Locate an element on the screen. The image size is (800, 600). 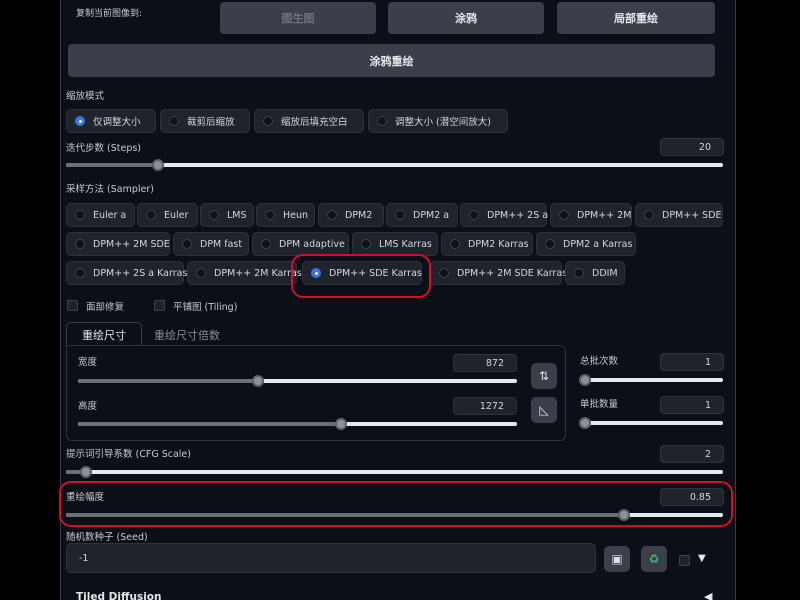
copy-to-label: 复制当前图像到: is located at coordinates (109, 14).